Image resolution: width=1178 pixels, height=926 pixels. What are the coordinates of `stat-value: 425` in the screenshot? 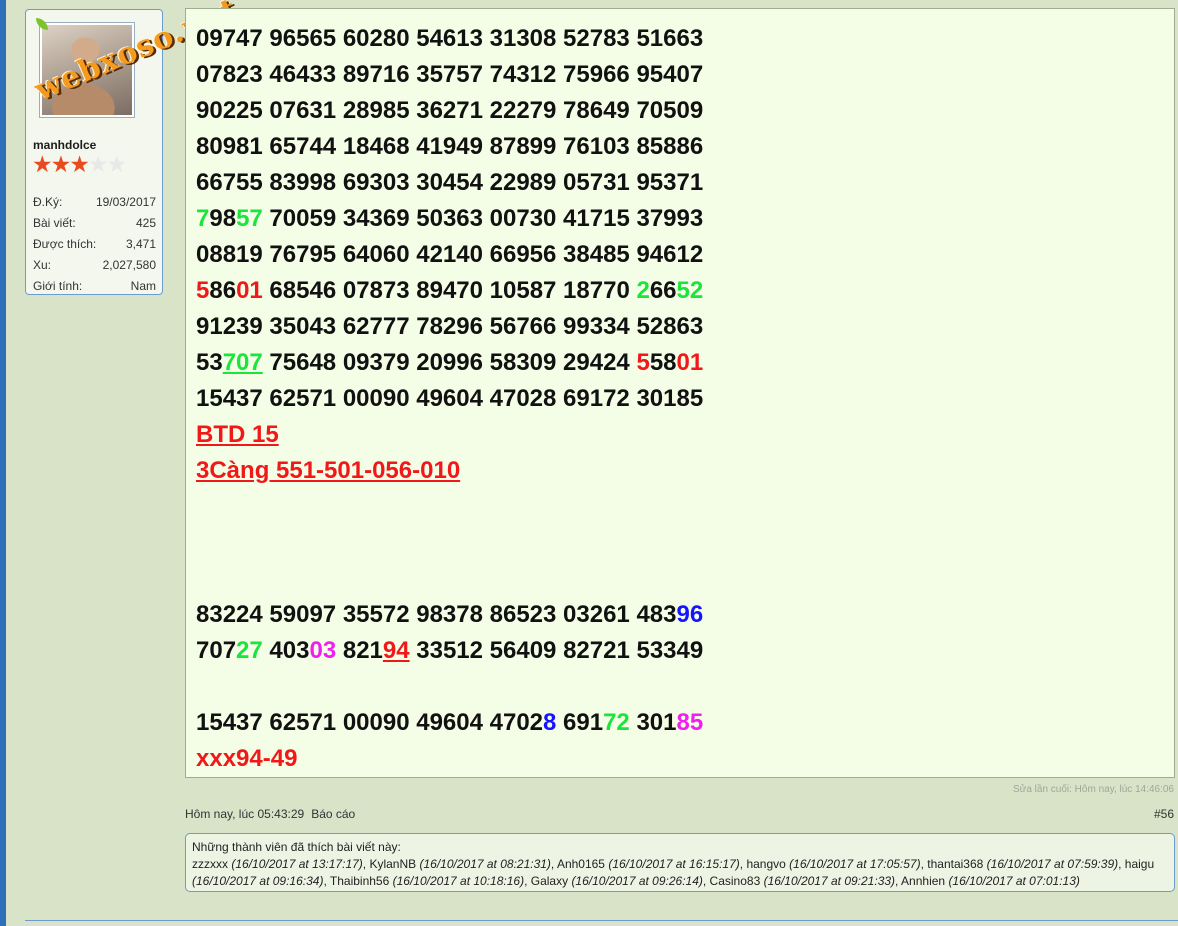 It's located at (145, 223).